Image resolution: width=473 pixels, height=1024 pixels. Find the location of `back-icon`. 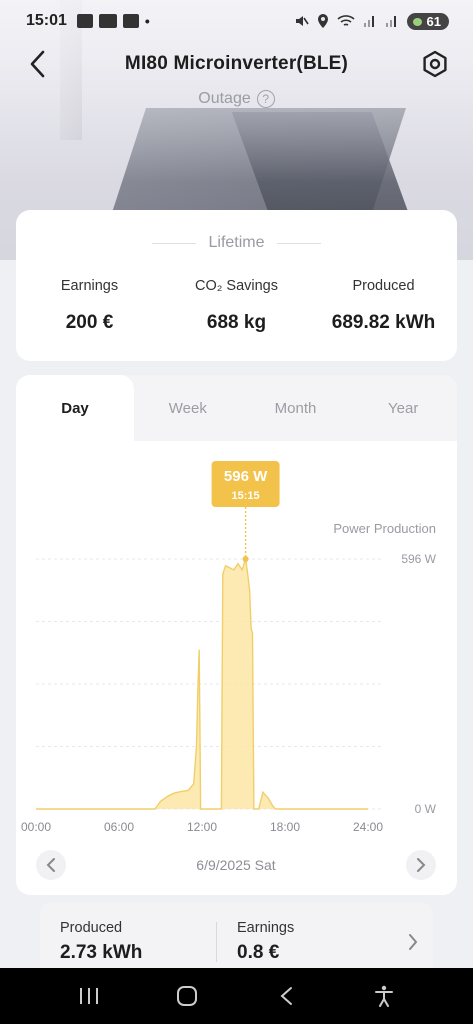

back-icon is located at coordinates (286, 996).